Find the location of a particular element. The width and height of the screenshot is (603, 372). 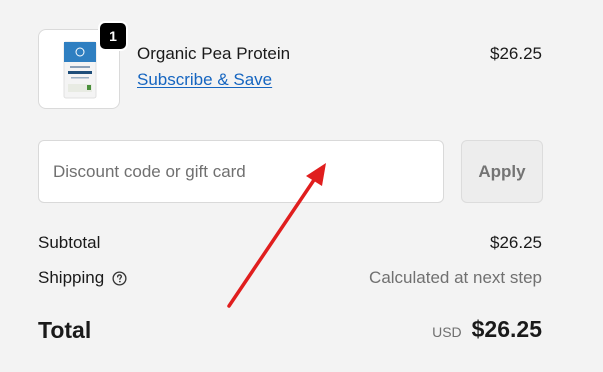

question-circle-icon is located at coordinates (119, 278).